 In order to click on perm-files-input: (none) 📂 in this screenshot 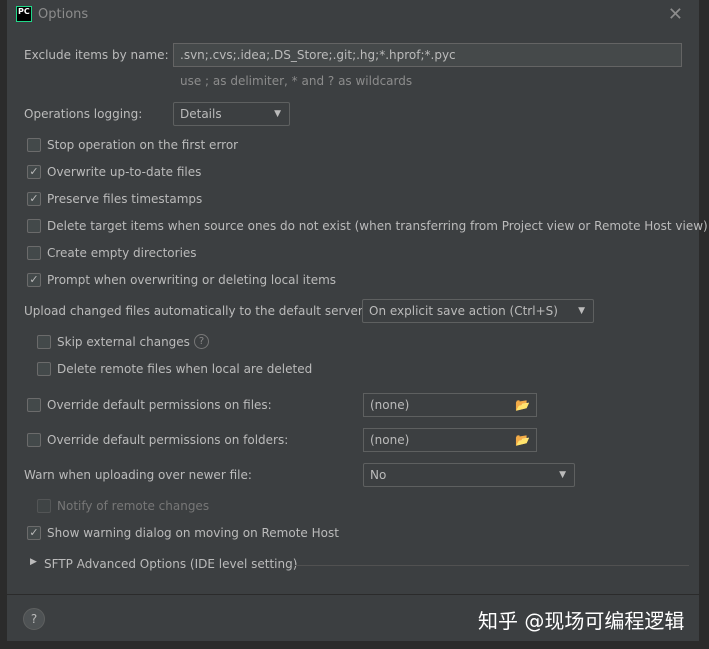, I will do `click(450, 405)`.